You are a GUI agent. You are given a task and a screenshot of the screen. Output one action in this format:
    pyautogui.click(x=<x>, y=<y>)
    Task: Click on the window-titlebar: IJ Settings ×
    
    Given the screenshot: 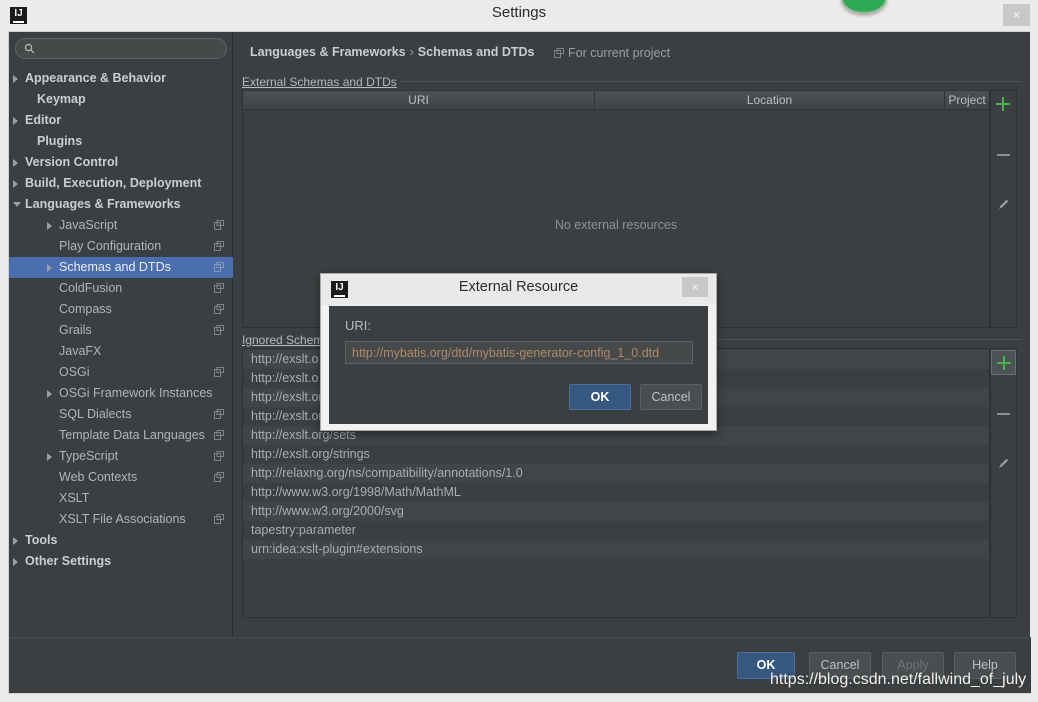 What is the action you would take?
    pyautogui.click(x=519, y=15)
    